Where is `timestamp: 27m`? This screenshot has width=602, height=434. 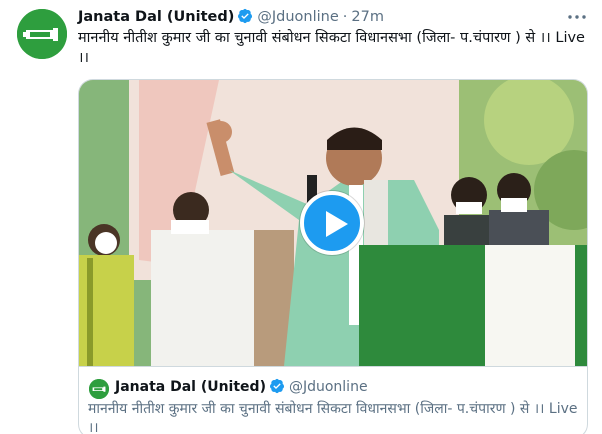 timestamp: 27m is located at coordinates (367, 17).